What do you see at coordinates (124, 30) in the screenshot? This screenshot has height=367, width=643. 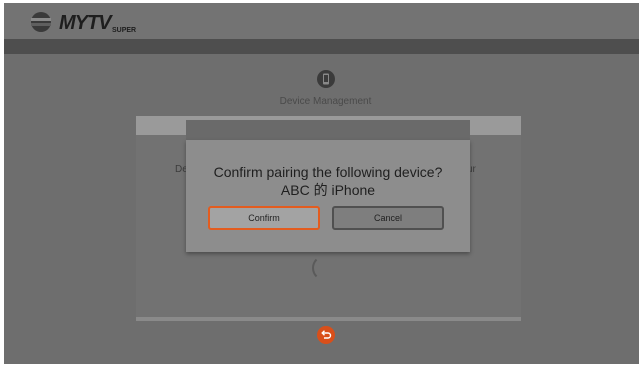 I see `svg-text: SUPER` at bounding box center [124, 30].